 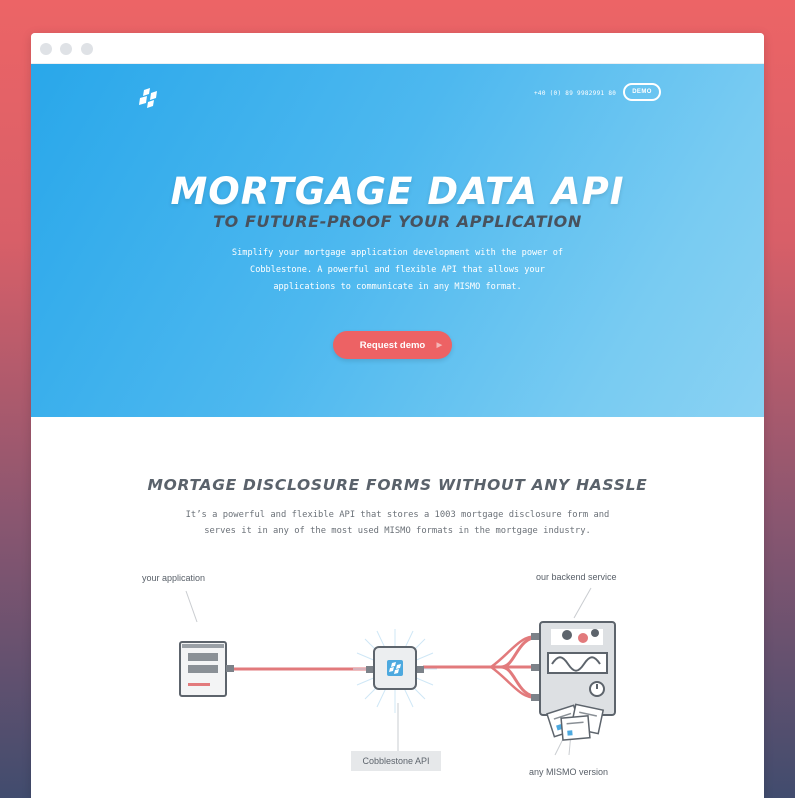 I want to click on hero-title: MORTGAGE DATA API, so click(x=397, y=191).